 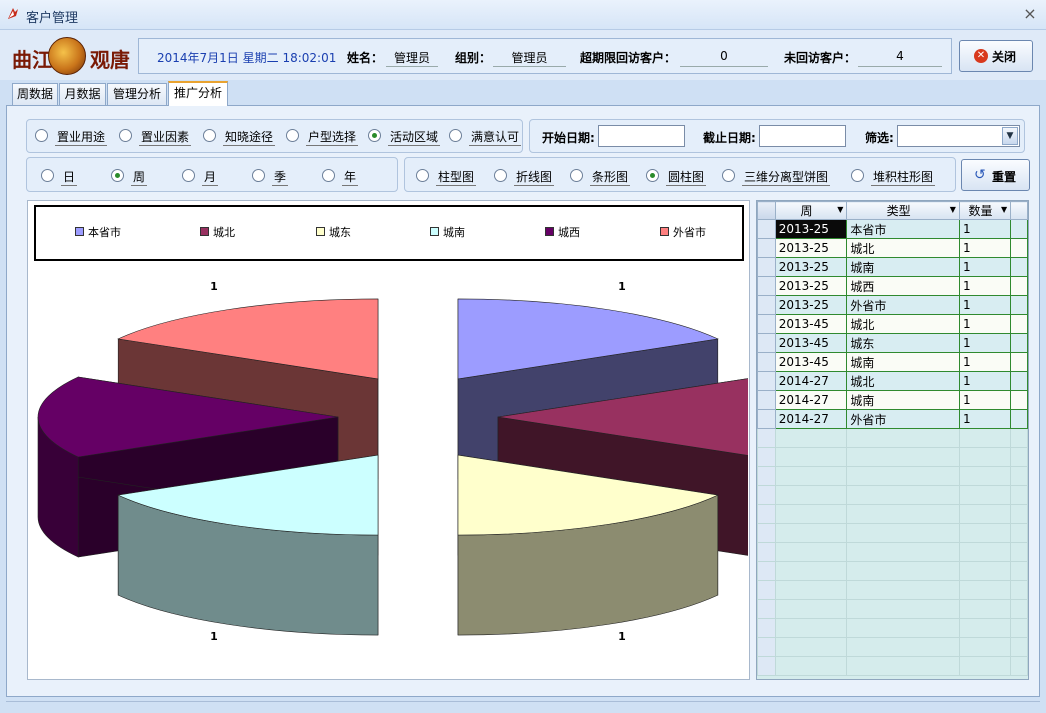 I want to click on table-row: 2013-25 城南 1, so click(x=892, y=267).